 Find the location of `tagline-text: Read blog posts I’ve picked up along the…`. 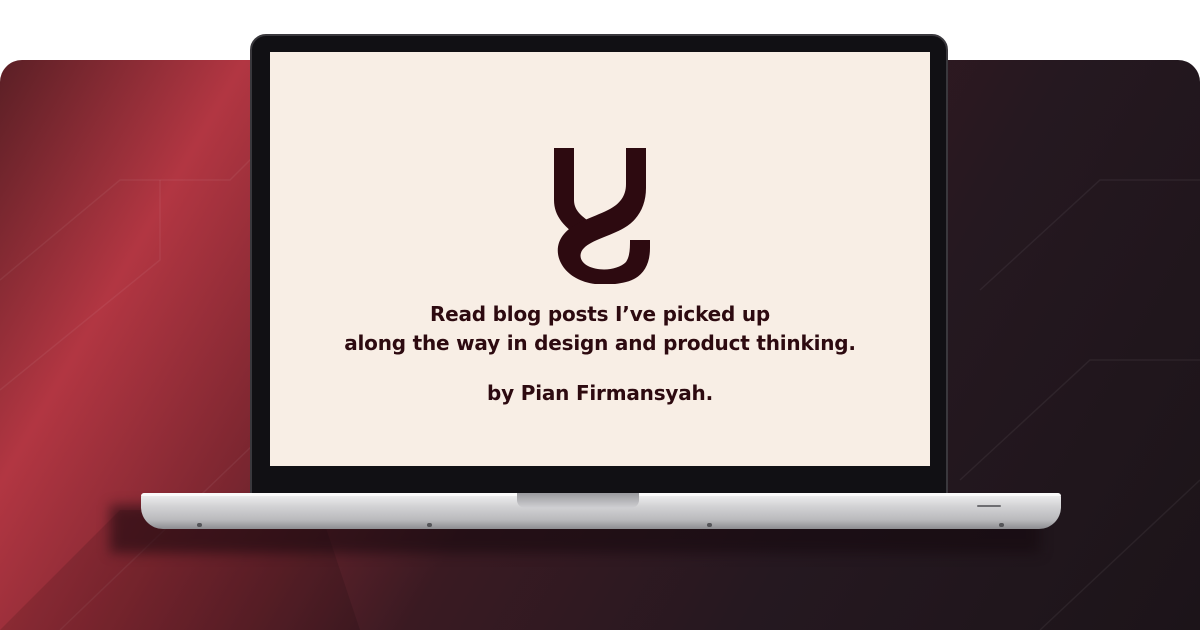

tagline-text: Read blog posts I’ve picked up along the… is located at coordinates (600, 329).